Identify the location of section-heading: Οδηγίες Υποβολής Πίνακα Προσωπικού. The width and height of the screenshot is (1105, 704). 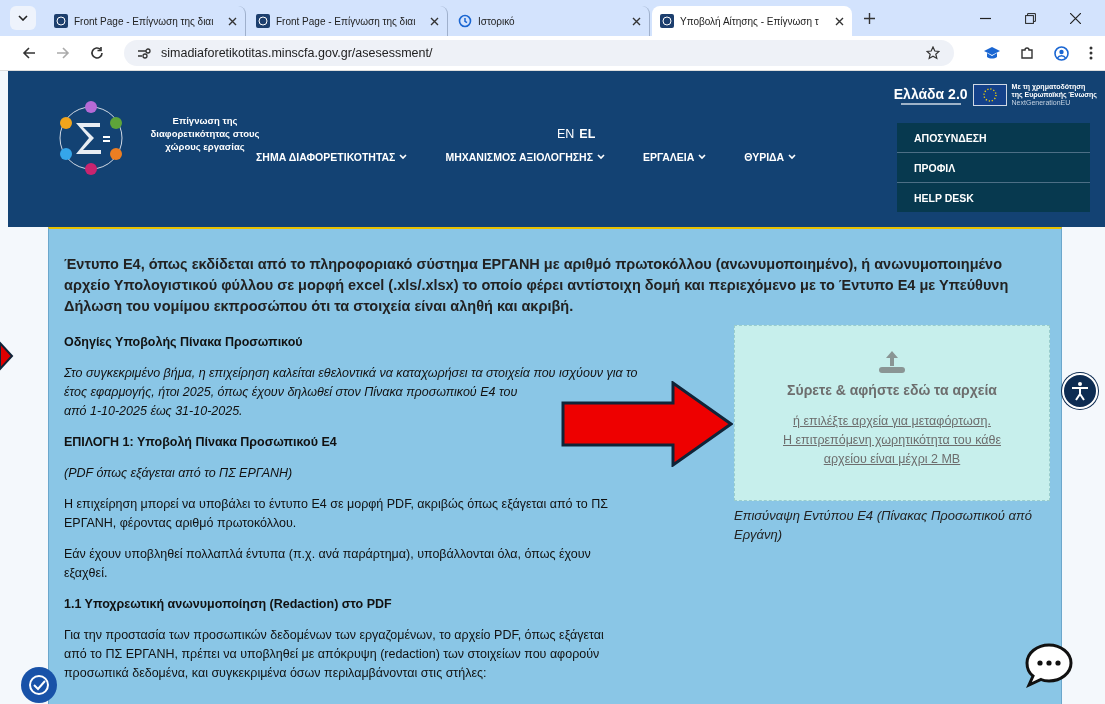
(184, 342).